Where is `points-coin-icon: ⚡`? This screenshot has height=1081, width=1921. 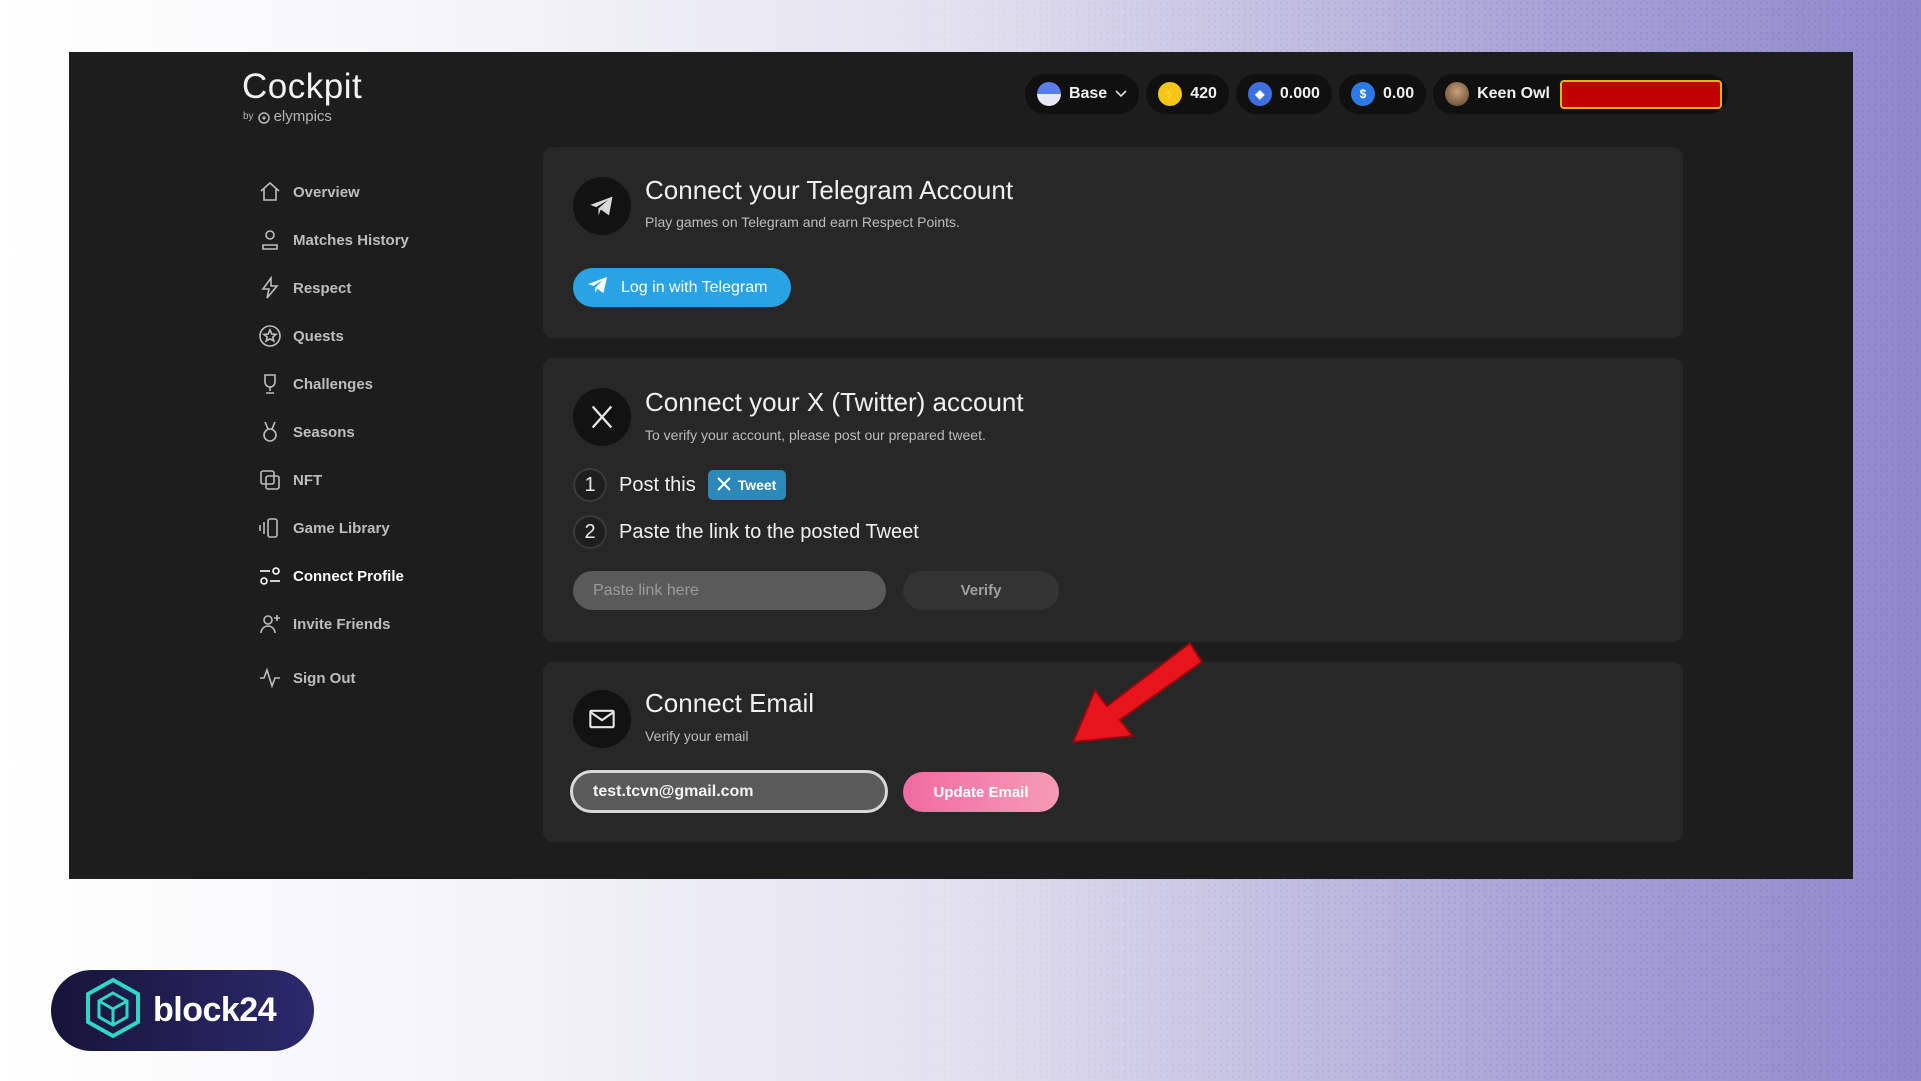
points-coin-icon: ⚡ is located at coordinates (1170, 94).